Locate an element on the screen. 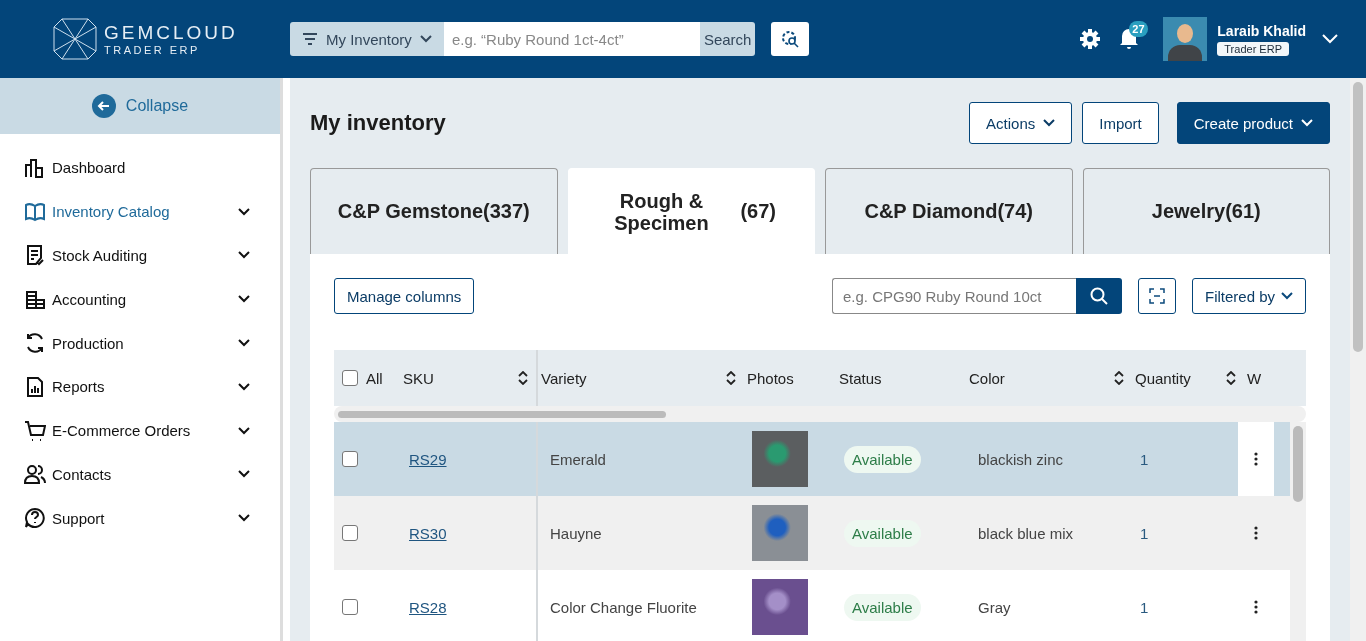 The height and width of the screenshot is (641, 1366). table-cell-text: Gray is located at coordinates (994, 607).